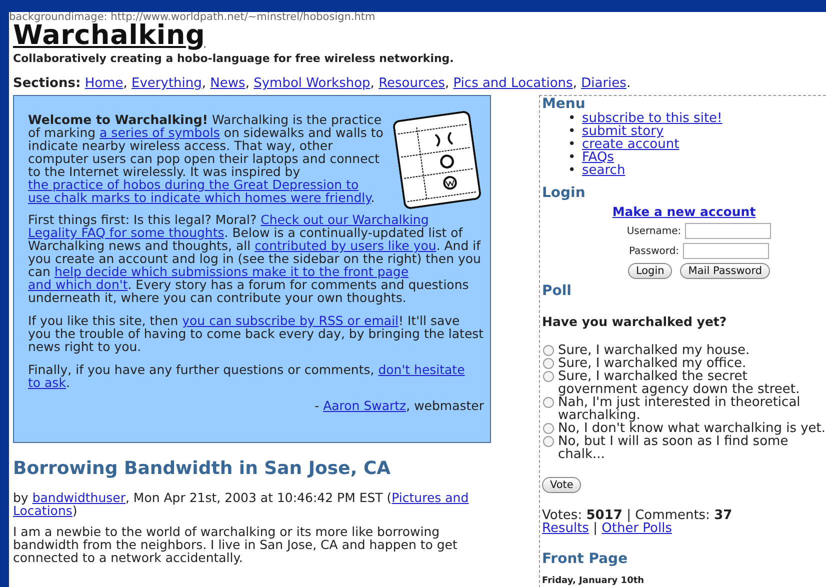 This screenshot has width=826, height=587. What do you see at coordinates (430, 497) in the screenshot?
I see `text-link: Pictures and` at bounding box center [430, 497].